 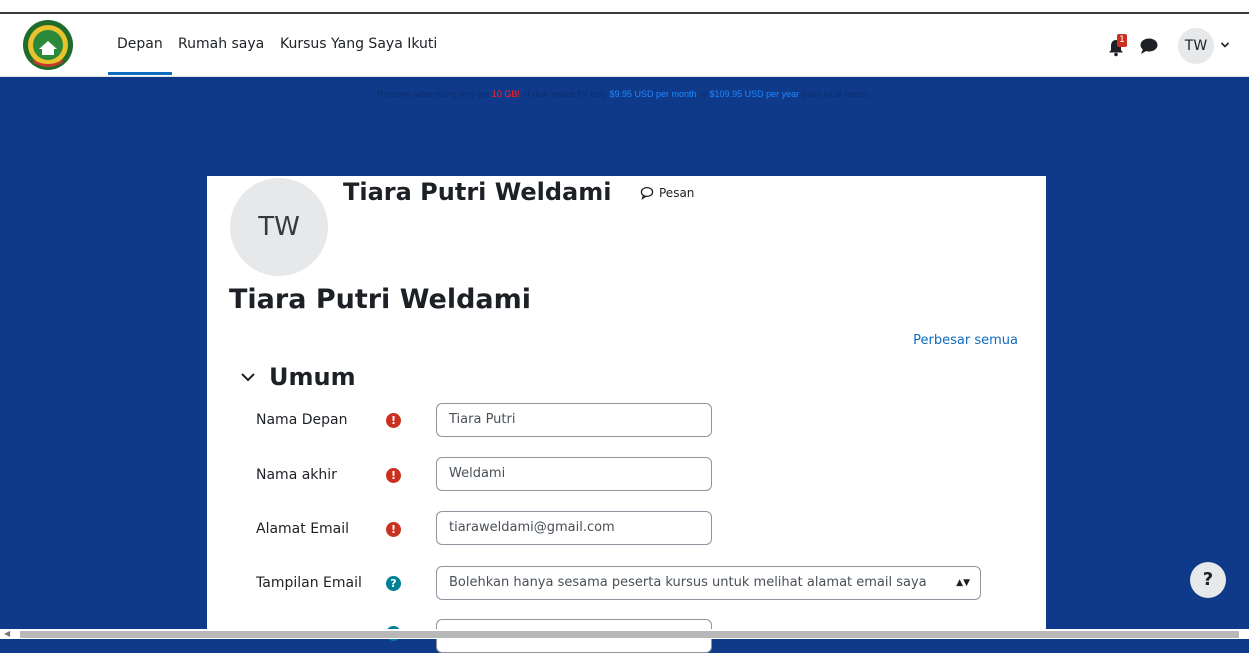 What do you see at coordinates (312, 377) in the screenshot?
I see `section-title-umum: Umum` at bounding box center [312, 377].